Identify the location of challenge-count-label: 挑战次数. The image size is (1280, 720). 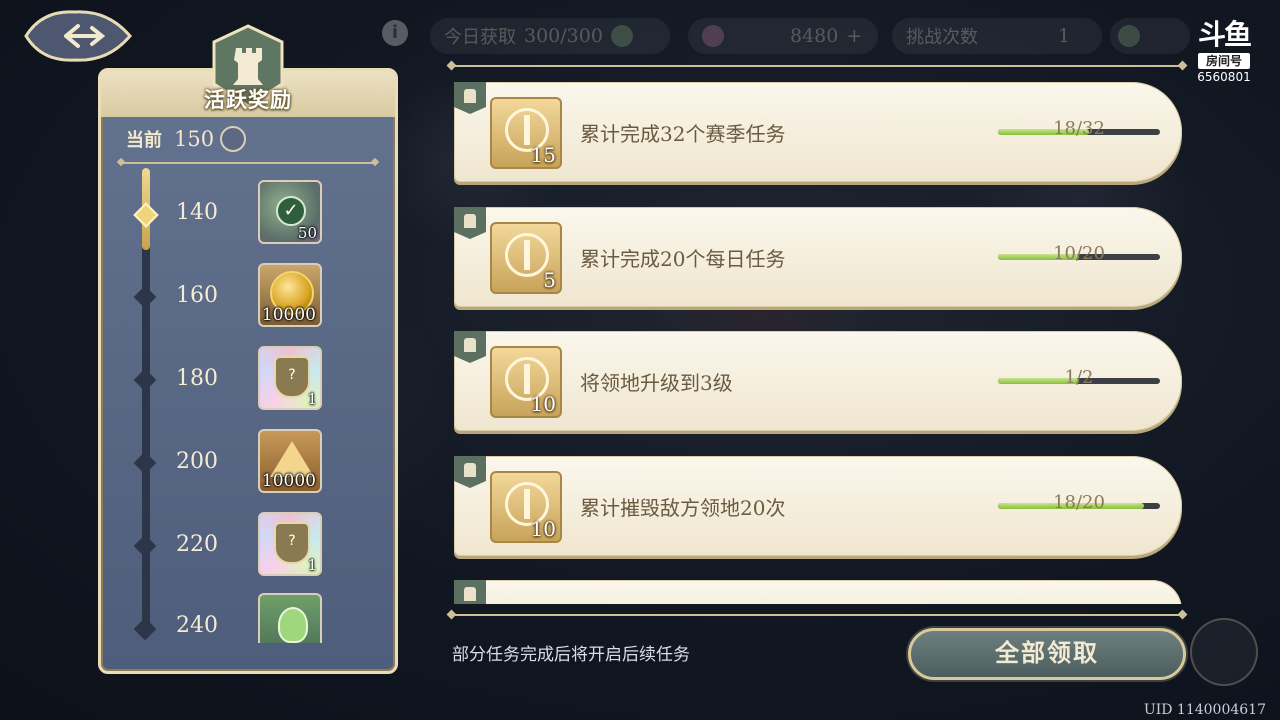
(942, 37).